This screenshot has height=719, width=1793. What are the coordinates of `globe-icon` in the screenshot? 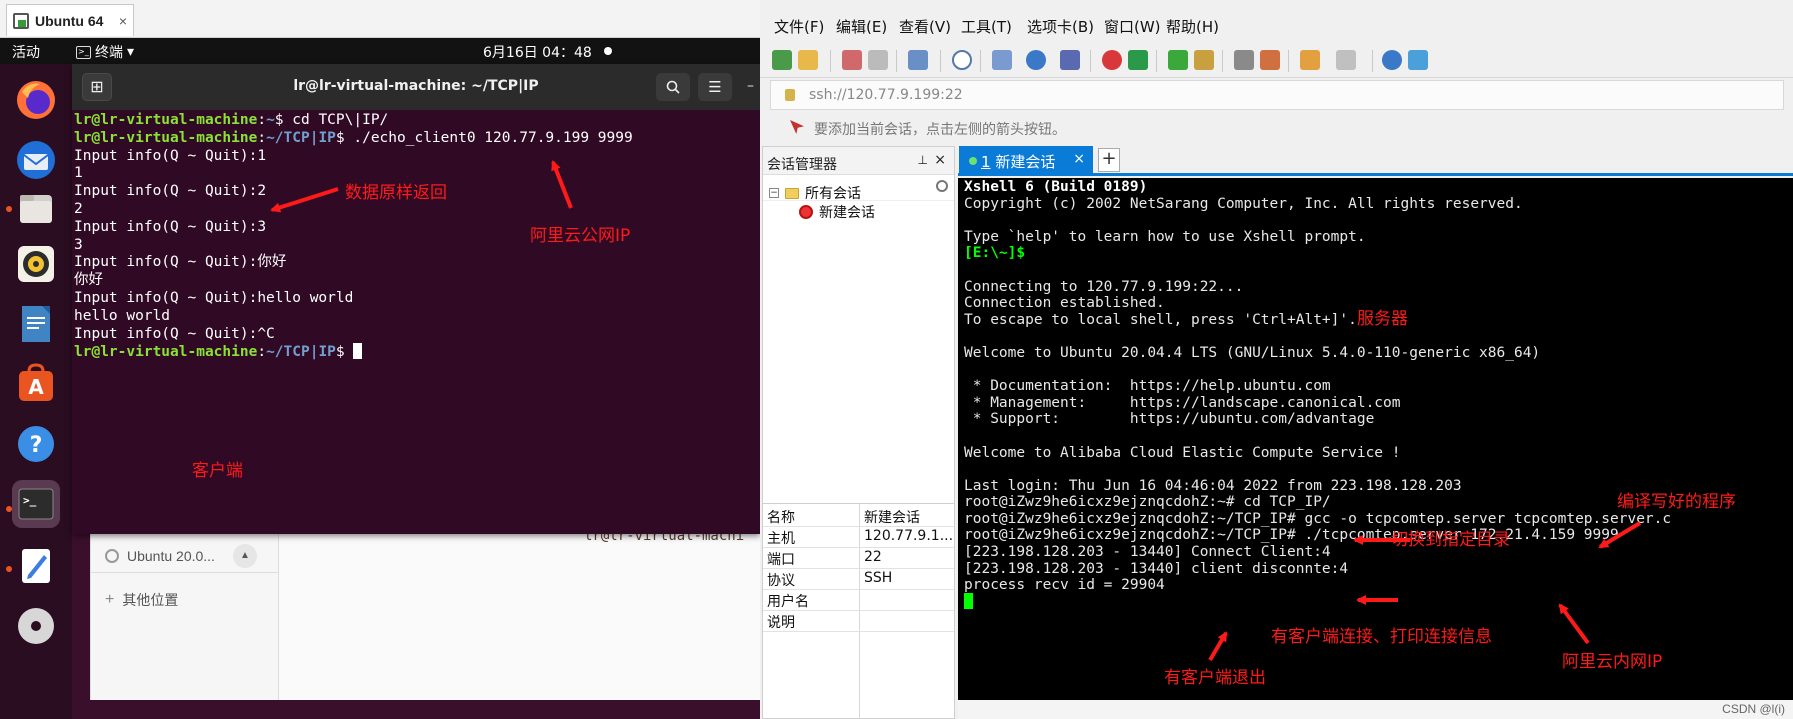 It's located at (1036, 60).